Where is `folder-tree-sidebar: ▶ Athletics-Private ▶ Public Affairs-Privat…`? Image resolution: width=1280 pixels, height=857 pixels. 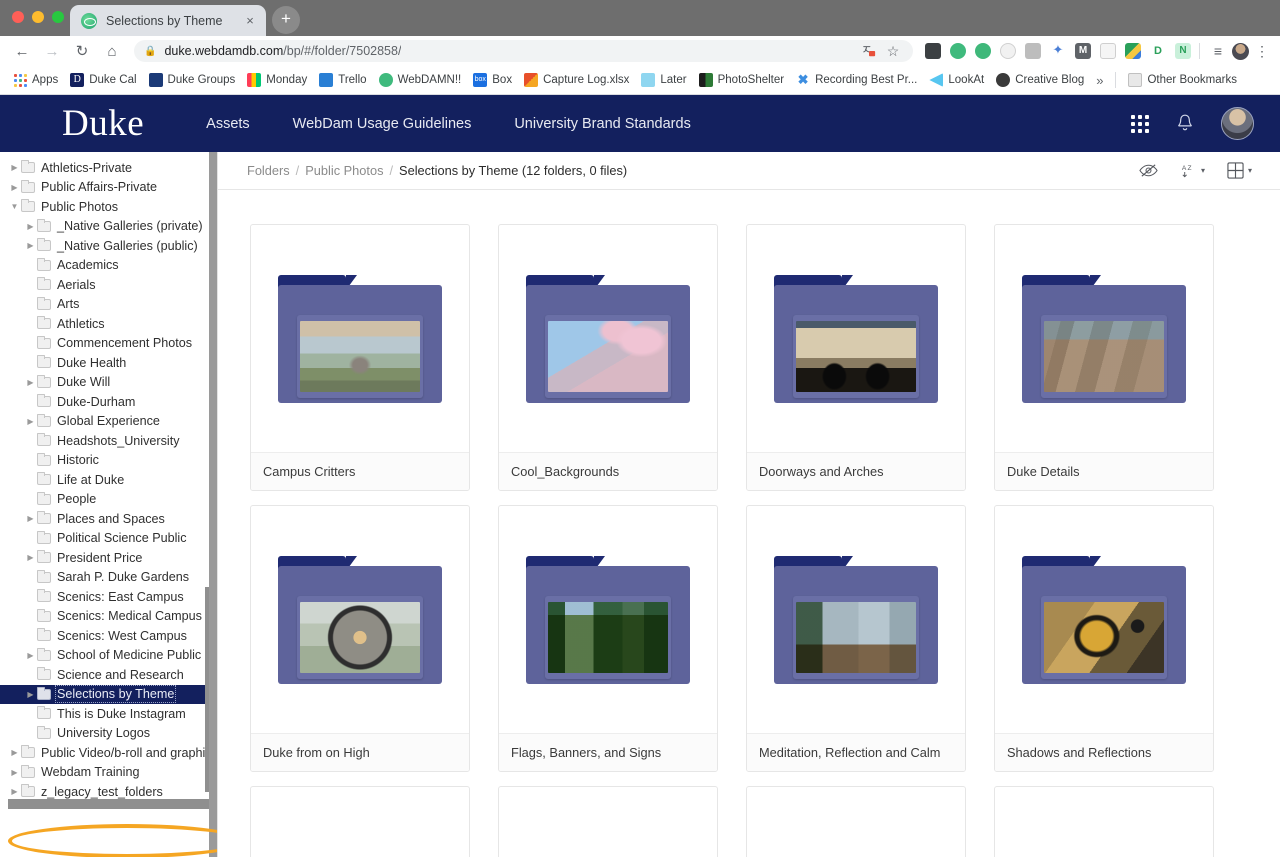
folder-tree-sidebar: ▶ Athletics-Private ▶ Public Affairs-Privat… is located at coordinates (109, 504).